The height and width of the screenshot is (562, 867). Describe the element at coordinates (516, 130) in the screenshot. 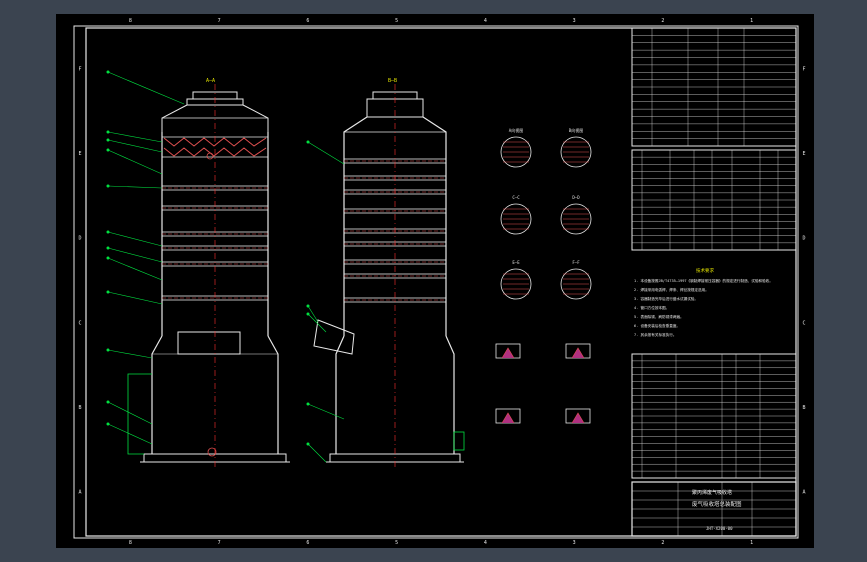

I see `detail-label: A向视图` at that location.